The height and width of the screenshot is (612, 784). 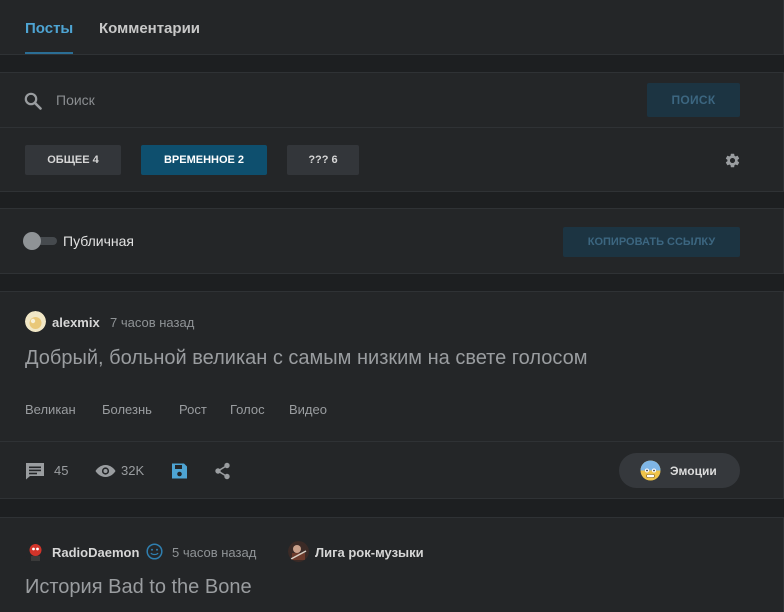 I want to click on post-author: alexmix, so click(x=76, y=322).